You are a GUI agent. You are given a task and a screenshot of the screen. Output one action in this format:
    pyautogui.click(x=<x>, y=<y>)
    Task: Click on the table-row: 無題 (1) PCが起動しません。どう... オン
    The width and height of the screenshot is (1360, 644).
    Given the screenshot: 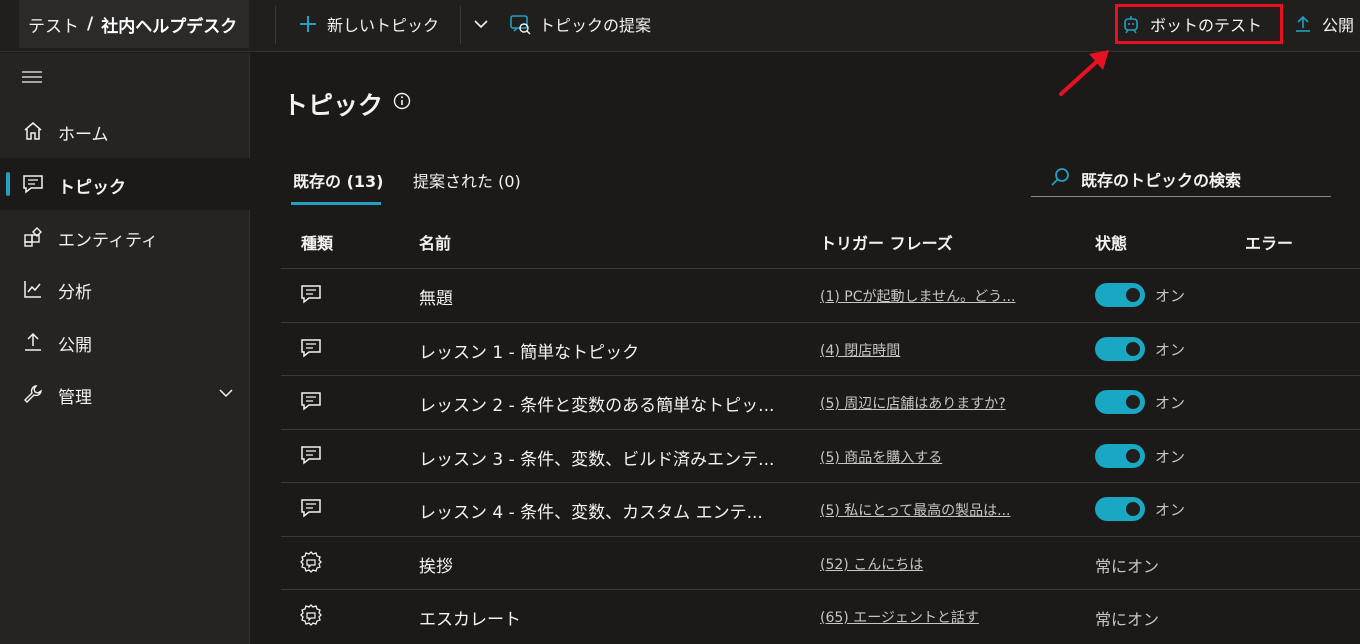 What is the action you would take?
    pyautogui.click(x=820, y=294)
    